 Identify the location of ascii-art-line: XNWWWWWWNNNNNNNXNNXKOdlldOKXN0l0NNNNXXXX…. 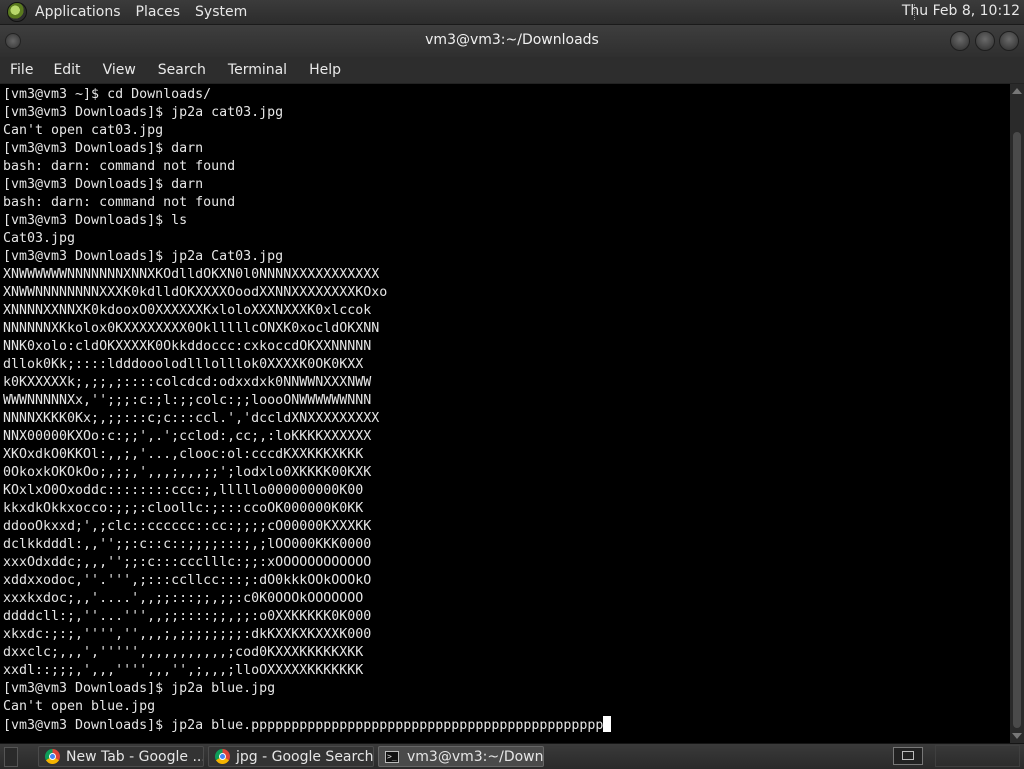
(191, 274).